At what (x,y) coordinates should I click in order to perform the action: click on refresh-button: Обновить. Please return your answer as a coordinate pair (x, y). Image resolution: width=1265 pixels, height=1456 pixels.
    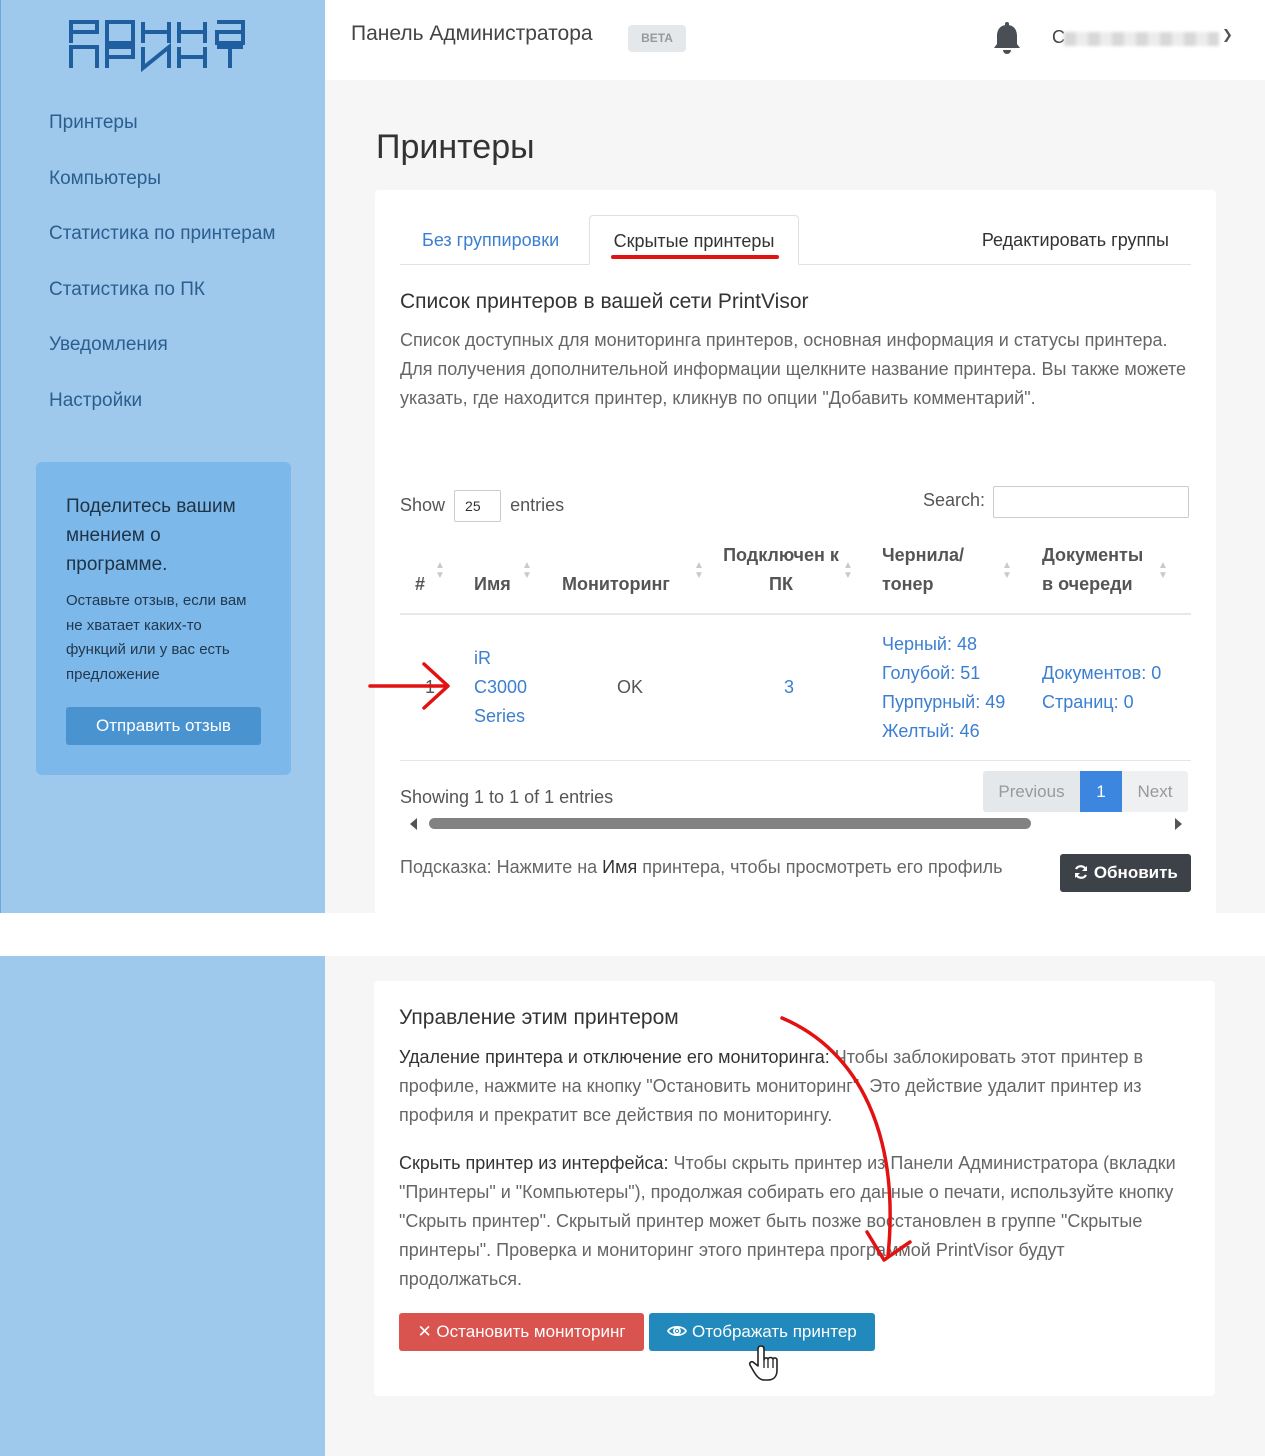
    Looking at the image, I should click on (1125, 873).